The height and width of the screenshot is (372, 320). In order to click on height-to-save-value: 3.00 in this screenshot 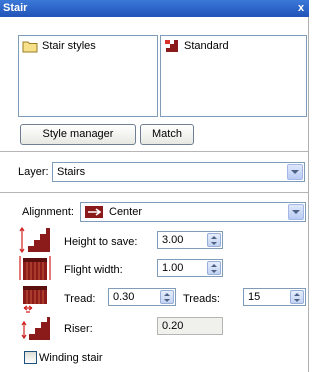, I will do `click(173, 240)`.